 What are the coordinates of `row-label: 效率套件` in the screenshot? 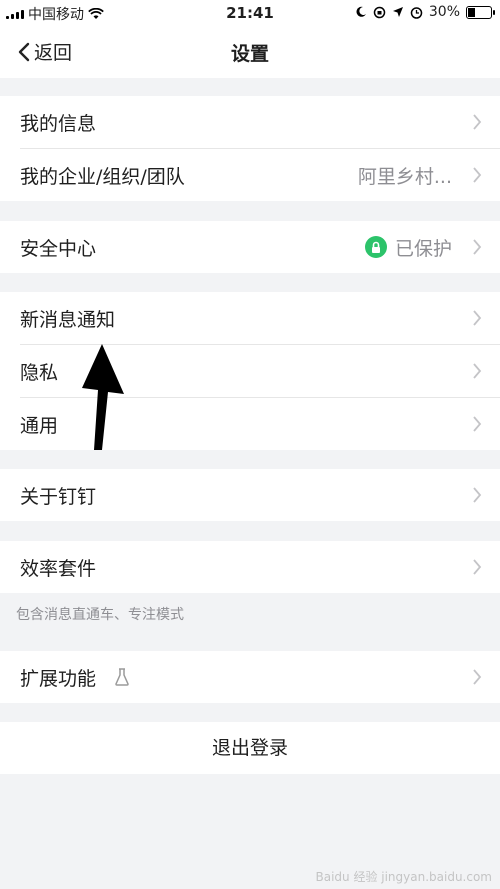 It's located at (58, 568).